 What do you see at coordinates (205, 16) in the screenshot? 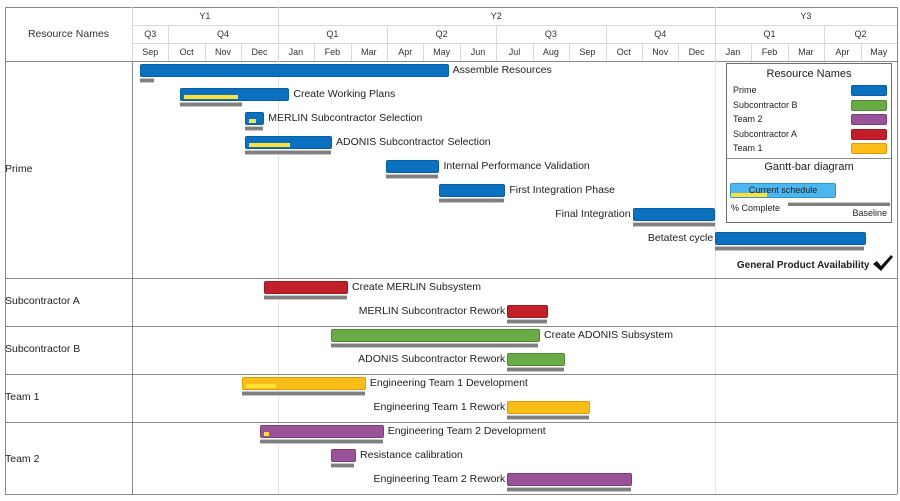
I see `year-header: Y1` at bounding box center [205, 16].